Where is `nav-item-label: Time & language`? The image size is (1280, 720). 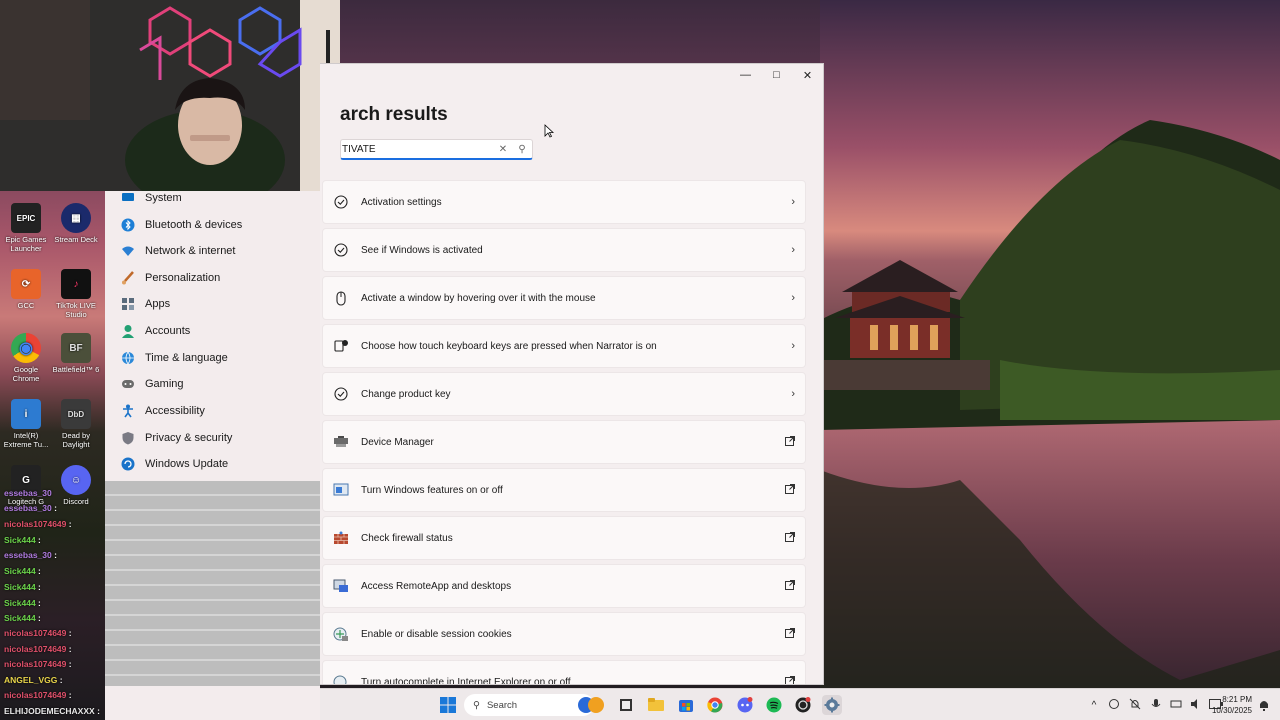
nav-item-label: Time & language is located at coordinates (186, 358).